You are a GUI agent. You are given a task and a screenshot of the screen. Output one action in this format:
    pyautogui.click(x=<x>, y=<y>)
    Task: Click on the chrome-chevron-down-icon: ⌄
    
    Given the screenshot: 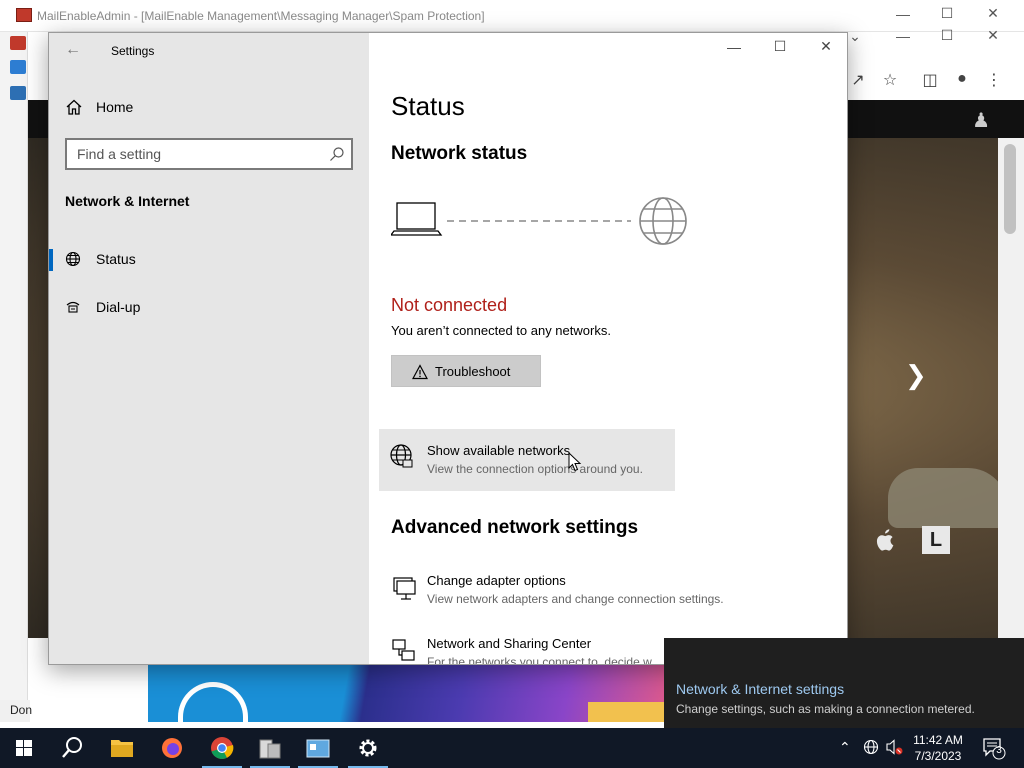 What is the action you would take?
    pyautogui.click(x=855, y=36)
    